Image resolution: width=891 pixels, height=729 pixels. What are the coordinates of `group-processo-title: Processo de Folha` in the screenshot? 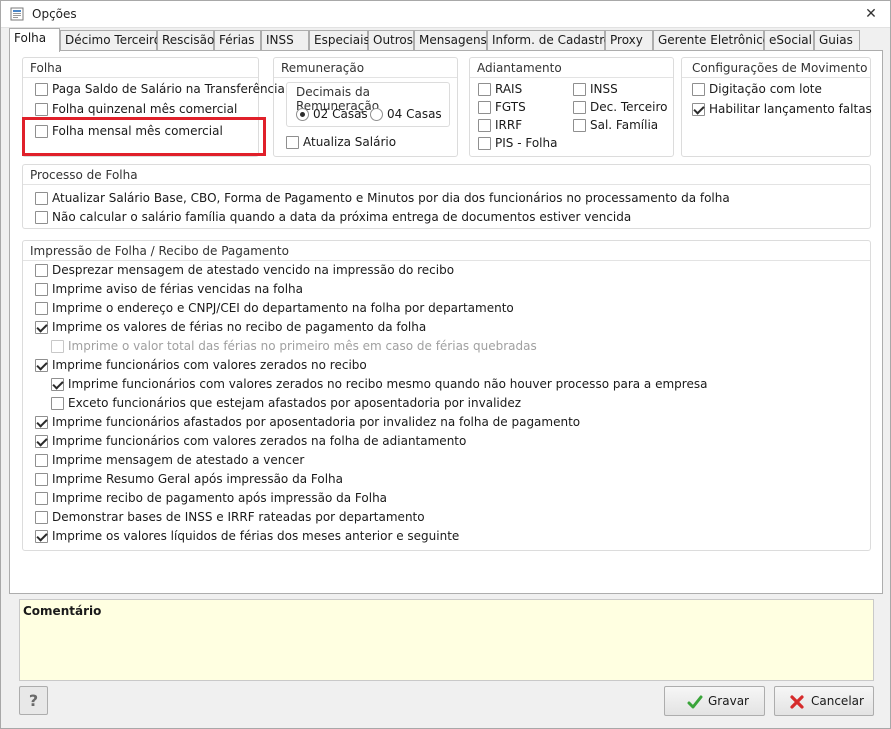 It's located at (84, 175).